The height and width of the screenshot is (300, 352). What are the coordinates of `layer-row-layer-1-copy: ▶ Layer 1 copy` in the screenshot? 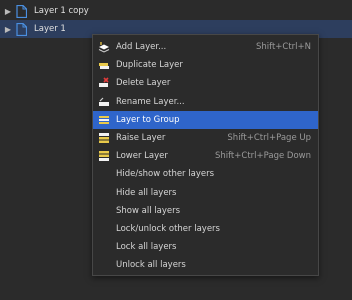 It's located at (176, 11).